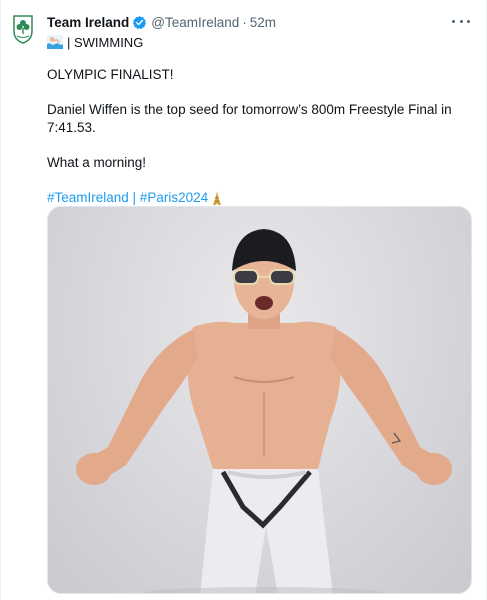 The image size is (487, 600). Describe the element at coordinates (97, 162) in the screenshot. I see `tweet-paragraph: What a morning!` at that location.